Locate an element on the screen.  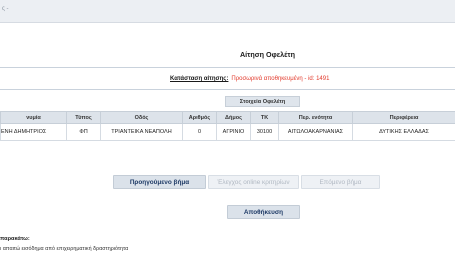
page-title: Αίτηση Οφελέτη is located at coordinates (267, 54).